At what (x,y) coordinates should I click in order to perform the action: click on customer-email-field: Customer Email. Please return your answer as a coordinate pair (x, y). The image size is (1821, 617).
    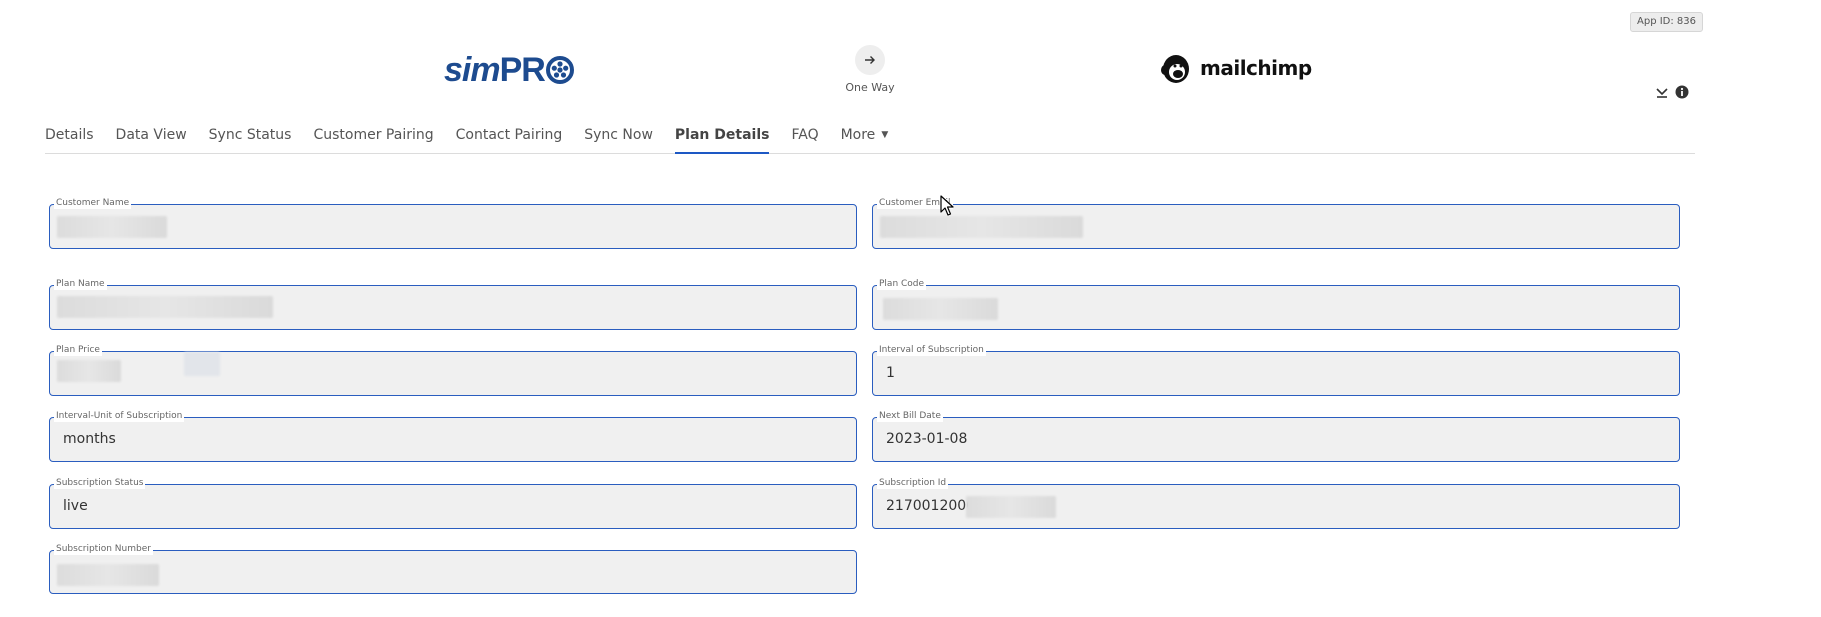
    Looking at the image, I should click on (1276, 223).